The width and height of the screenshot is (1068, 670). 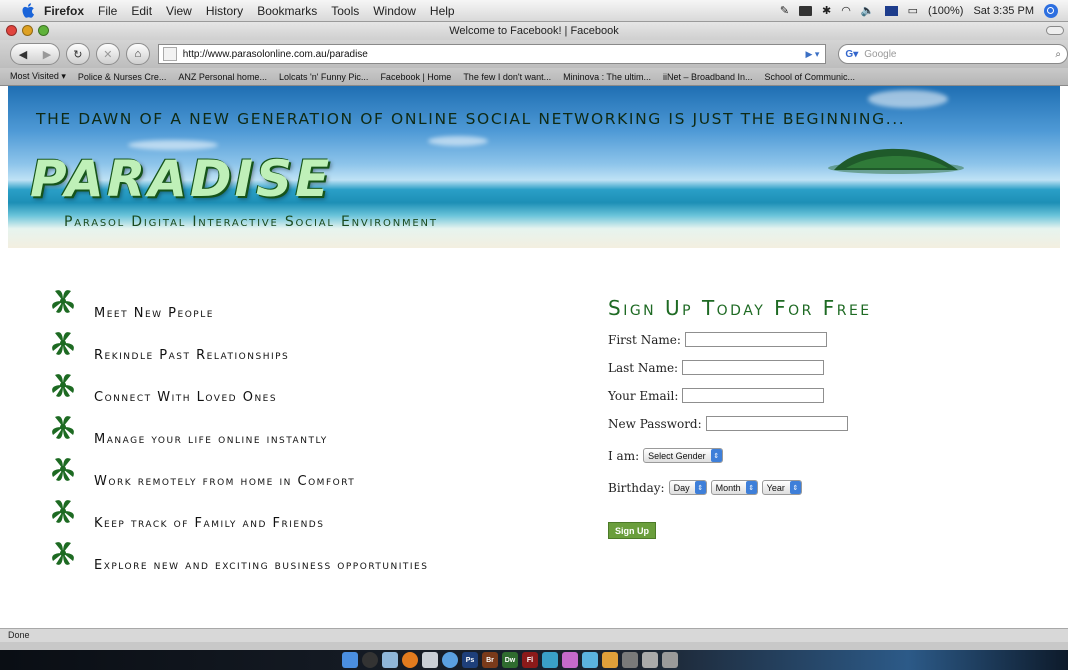 What do you see at coordinates (846, 10) in the screenshot?
I see `wifi-icon: ◠` at bounding box center [846, 10].